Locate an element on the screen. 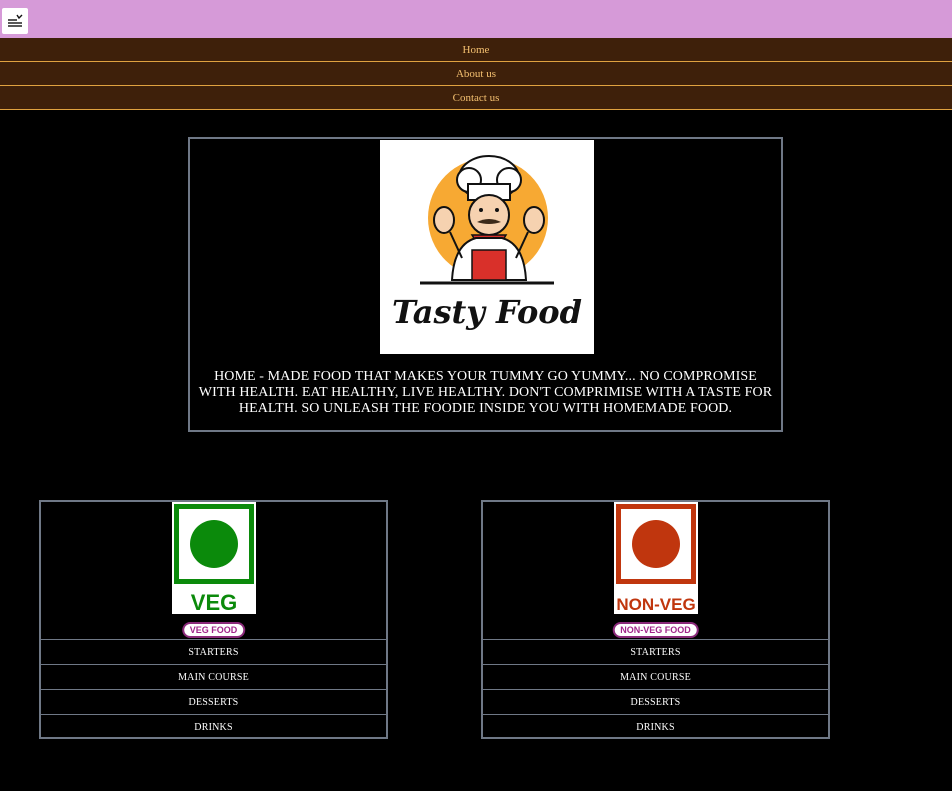  nonveg-food-label: NON-VEG FOOD is located at coordinates (655, 630).